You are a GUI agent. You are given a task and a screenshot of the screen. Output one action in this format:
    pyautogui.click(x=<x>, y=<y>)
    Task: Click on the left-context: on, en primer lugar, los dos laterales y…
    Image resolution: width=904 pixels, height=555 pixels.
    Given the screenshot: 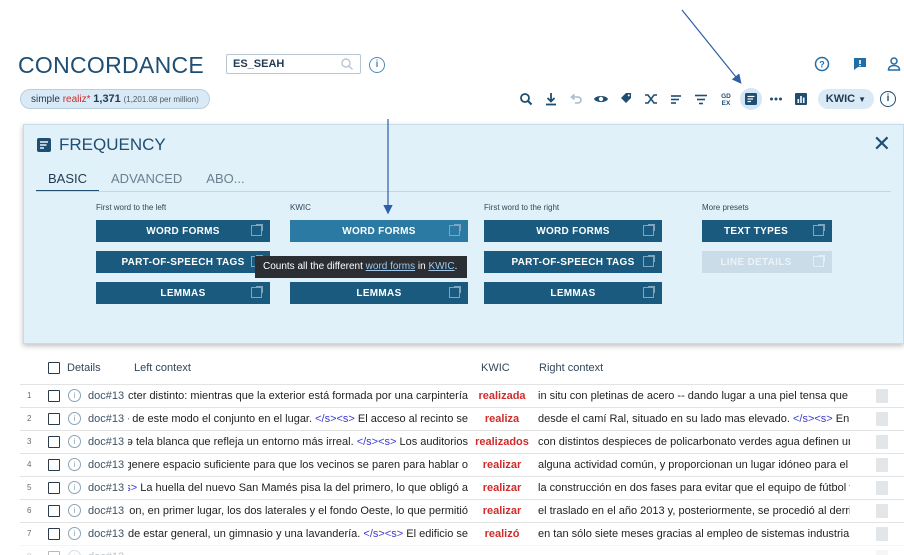 What is the action you would take?
    pyautogui.click(x=298, y=511)
    